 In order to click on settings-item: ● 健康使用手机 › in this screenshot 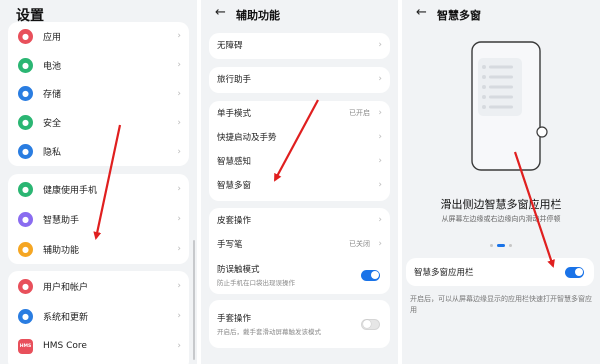, I will do `click(98, 189)`.